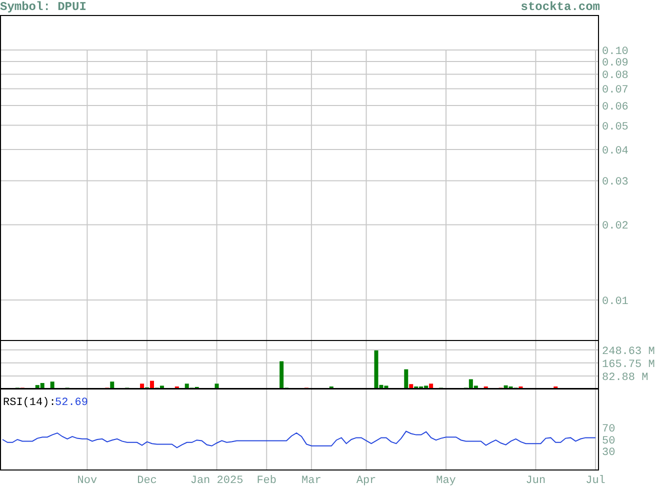  I want to click on axis-label: May, so click(446, 480).